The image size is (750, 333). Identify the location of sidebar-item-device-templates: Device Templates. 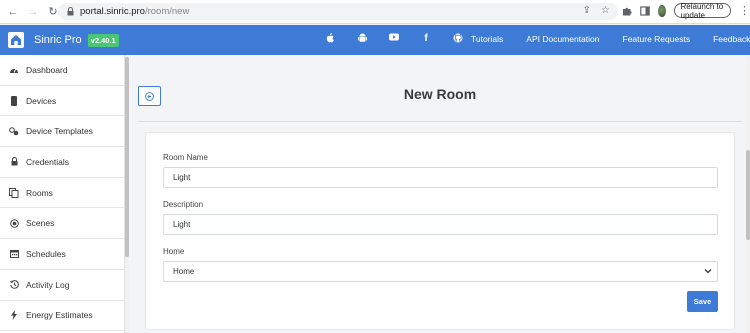
(62, 132).